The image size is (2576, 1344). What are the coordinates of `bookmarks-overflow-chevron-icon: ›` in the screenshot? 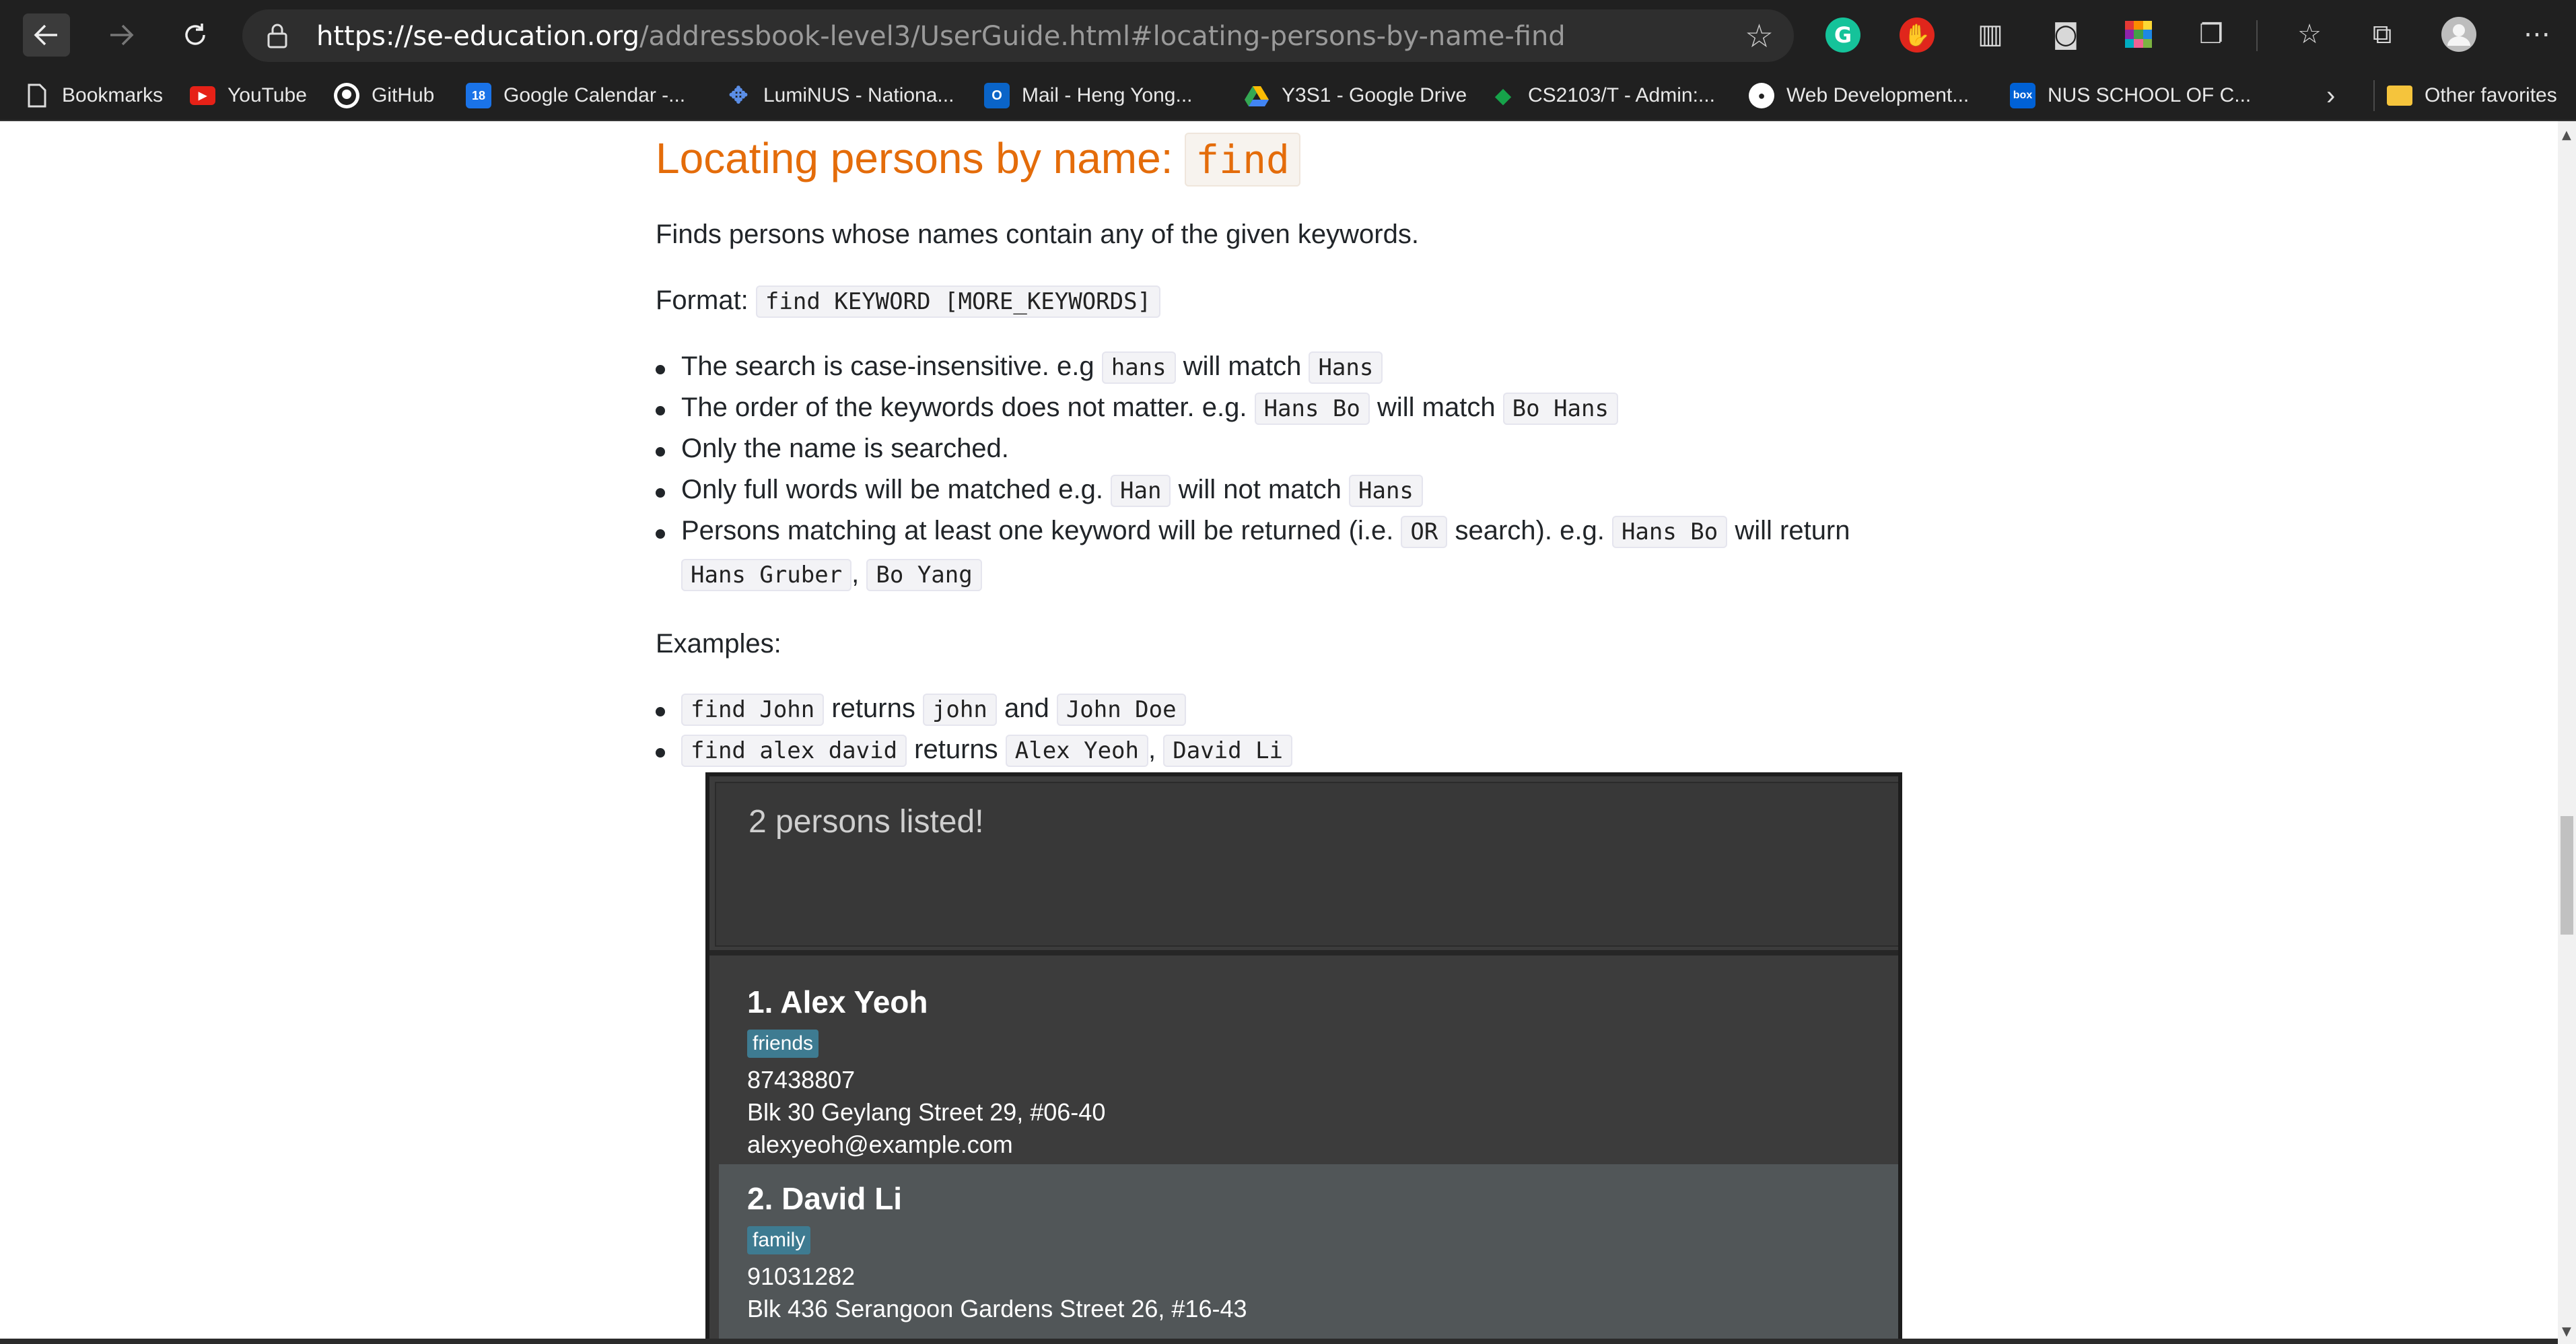 It's located at (2330, 96).